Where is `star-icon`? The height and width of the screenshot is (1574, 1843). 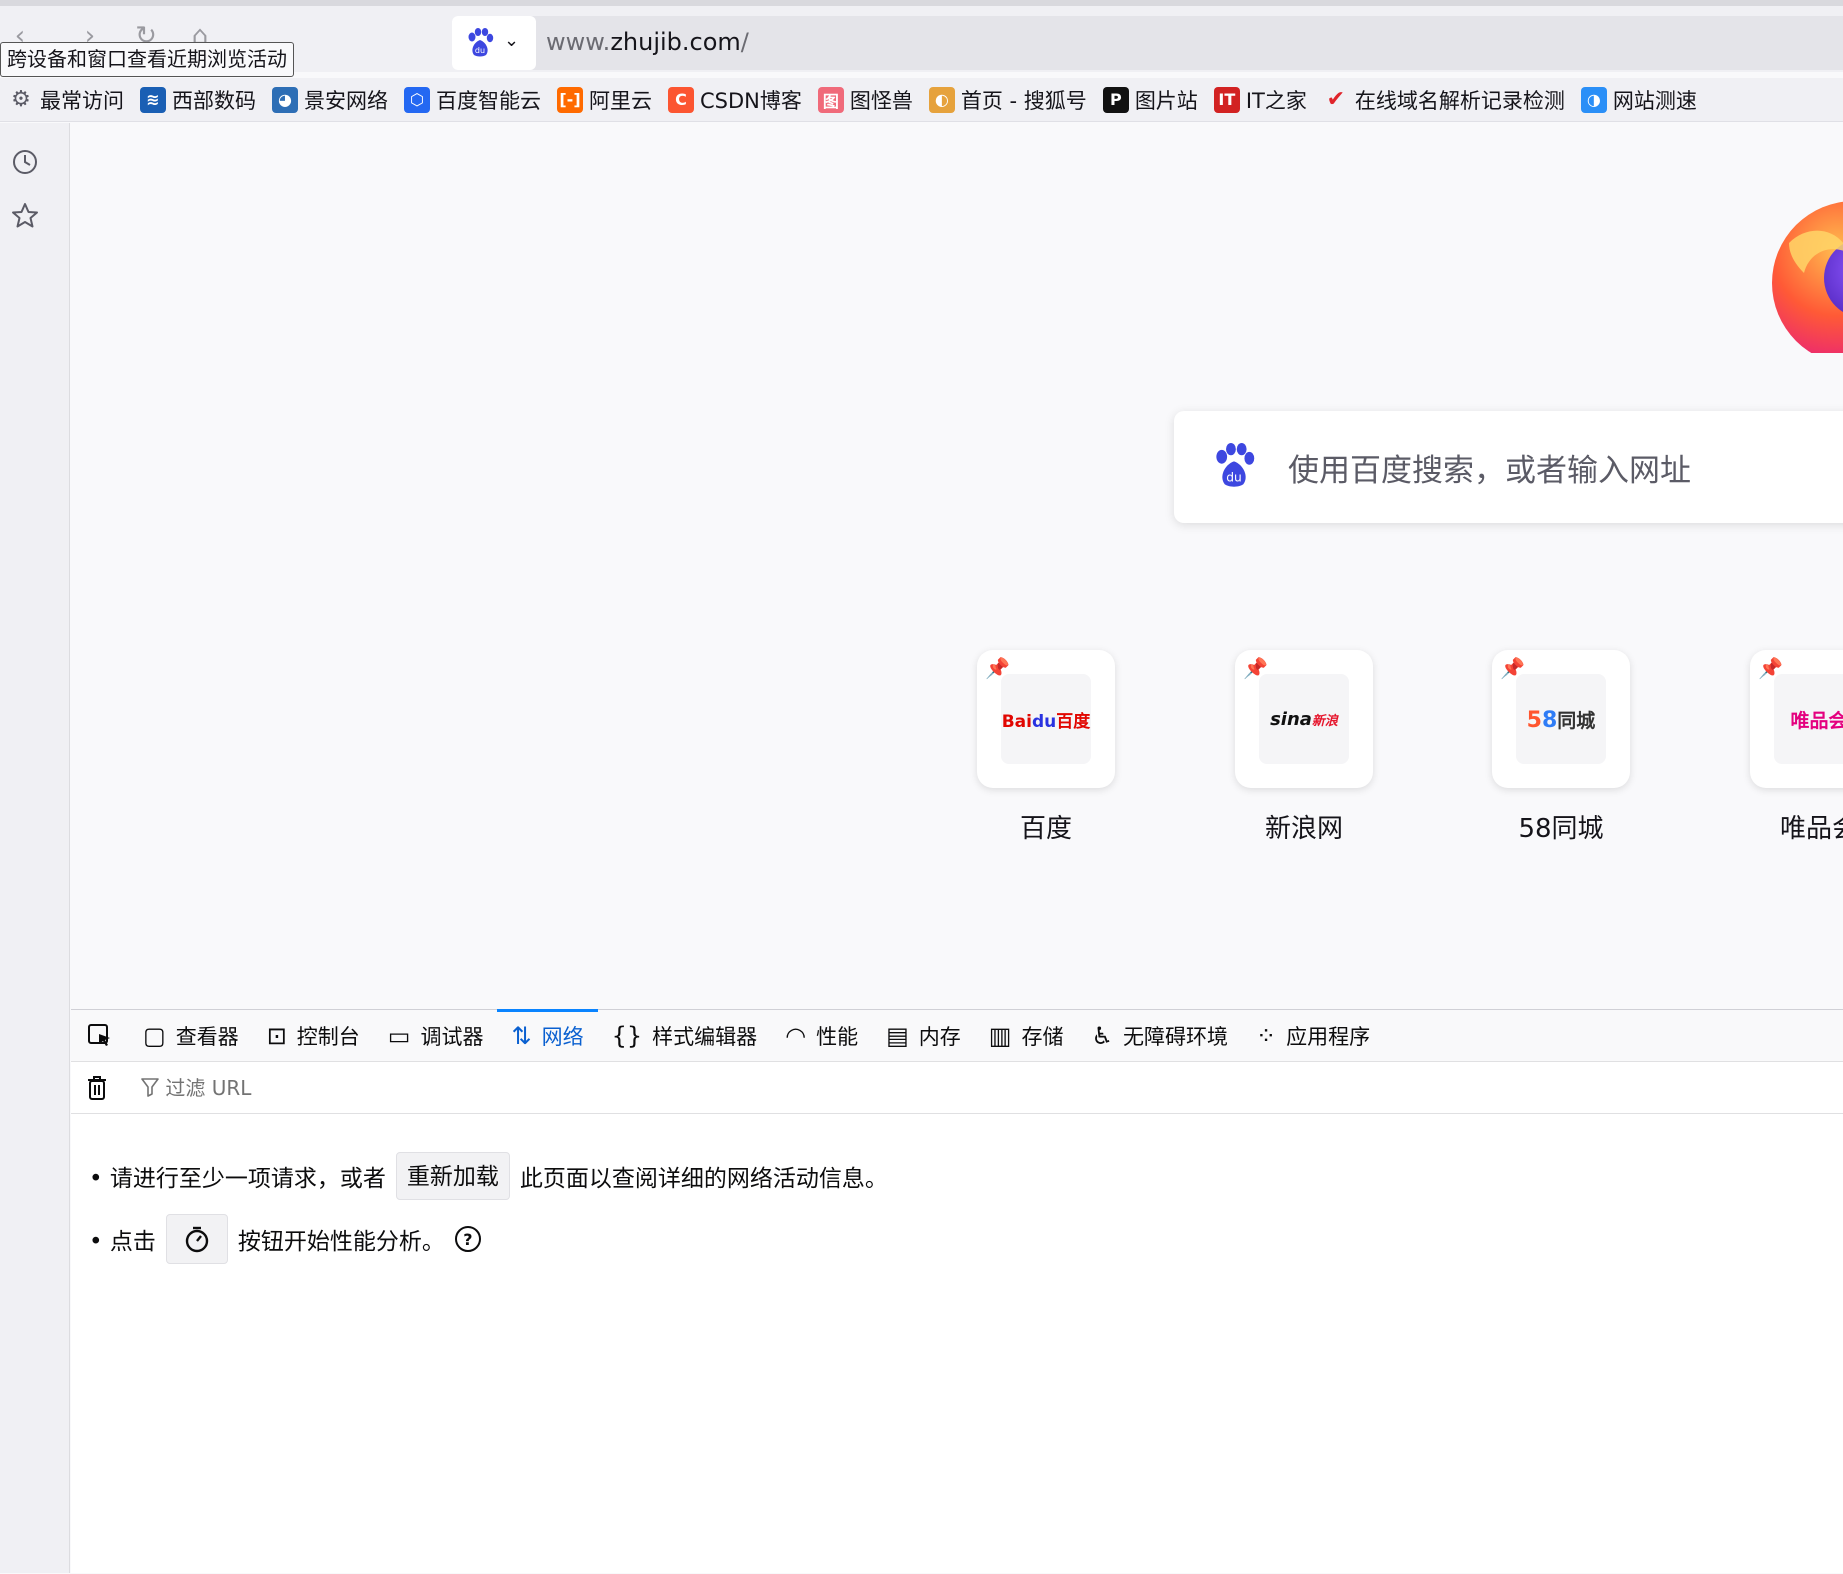 star-icon is located at coordinates (25, 216).